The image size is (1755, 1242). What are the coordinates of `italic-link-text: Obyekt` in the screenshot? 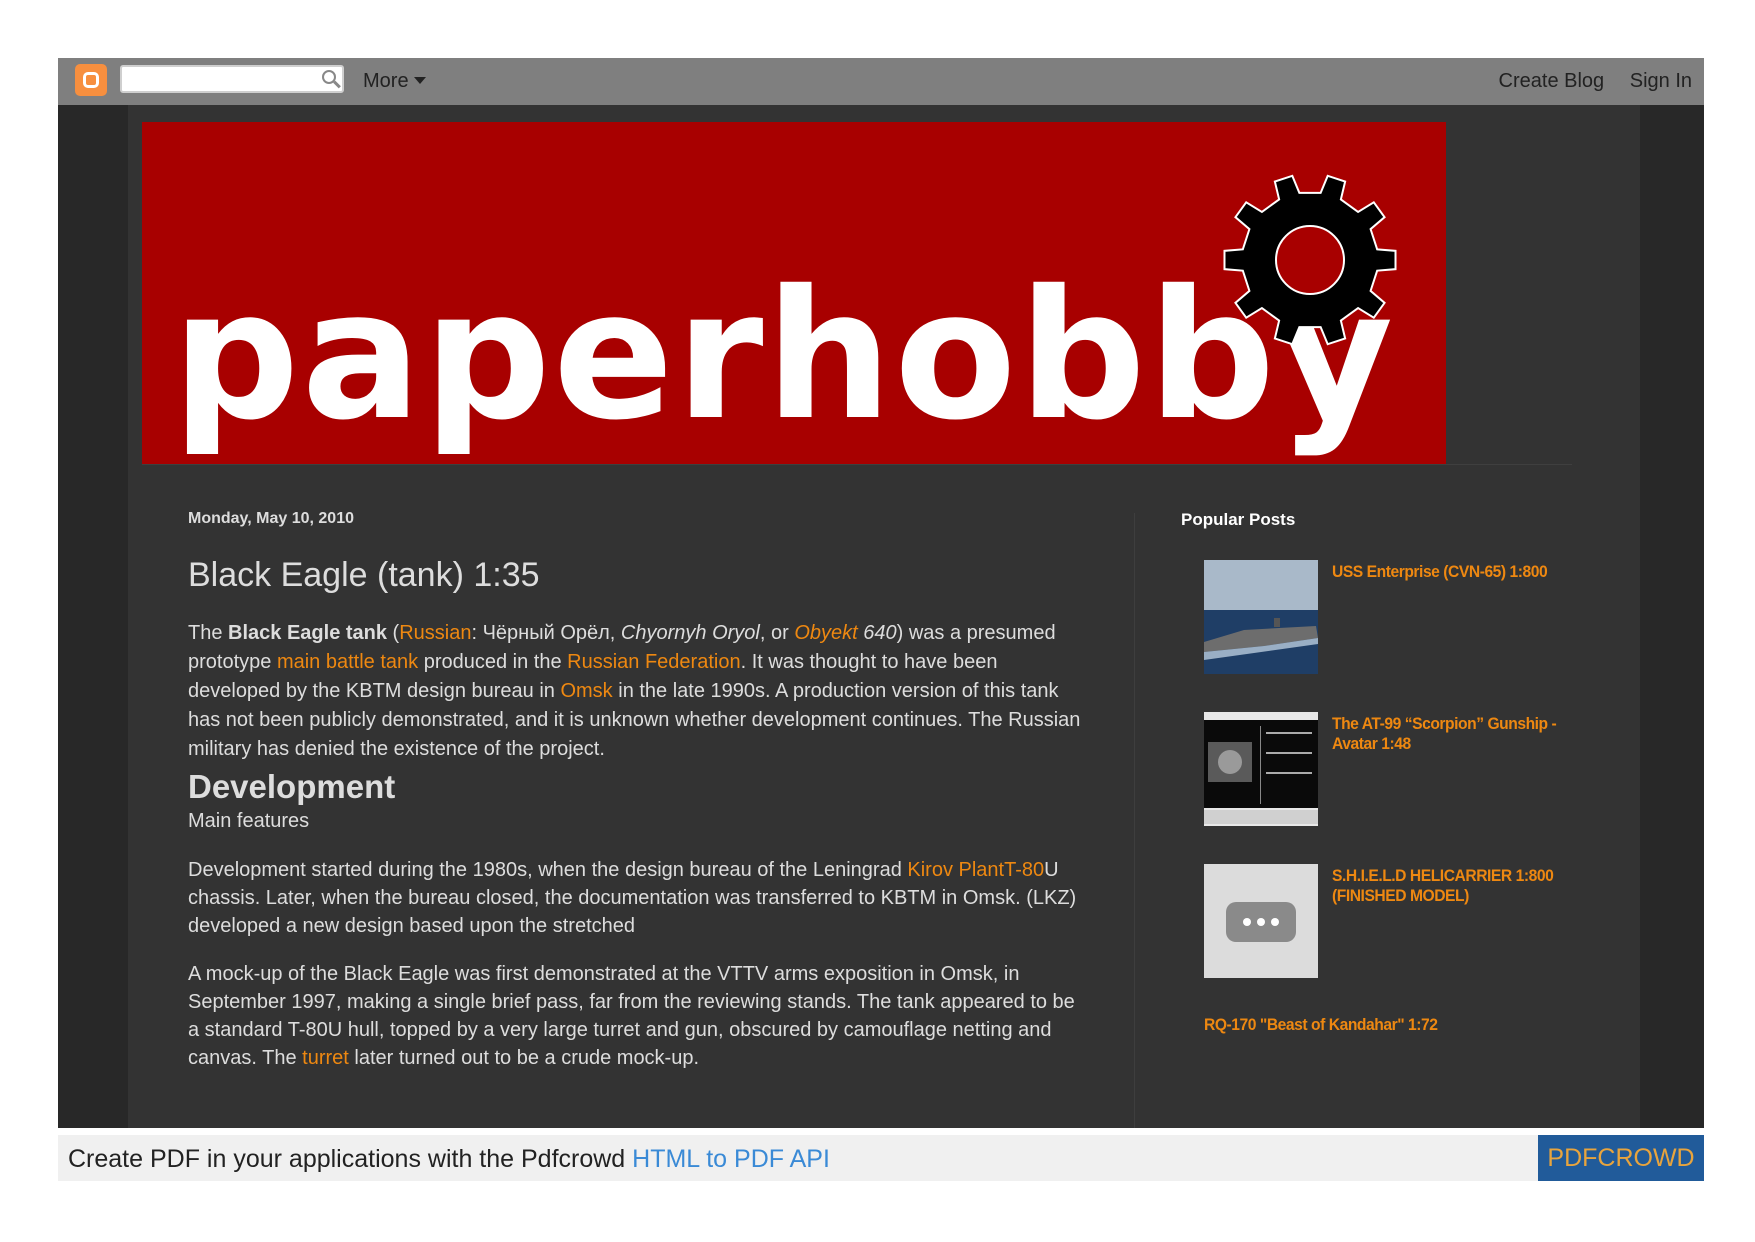 It's located at (826, 633).